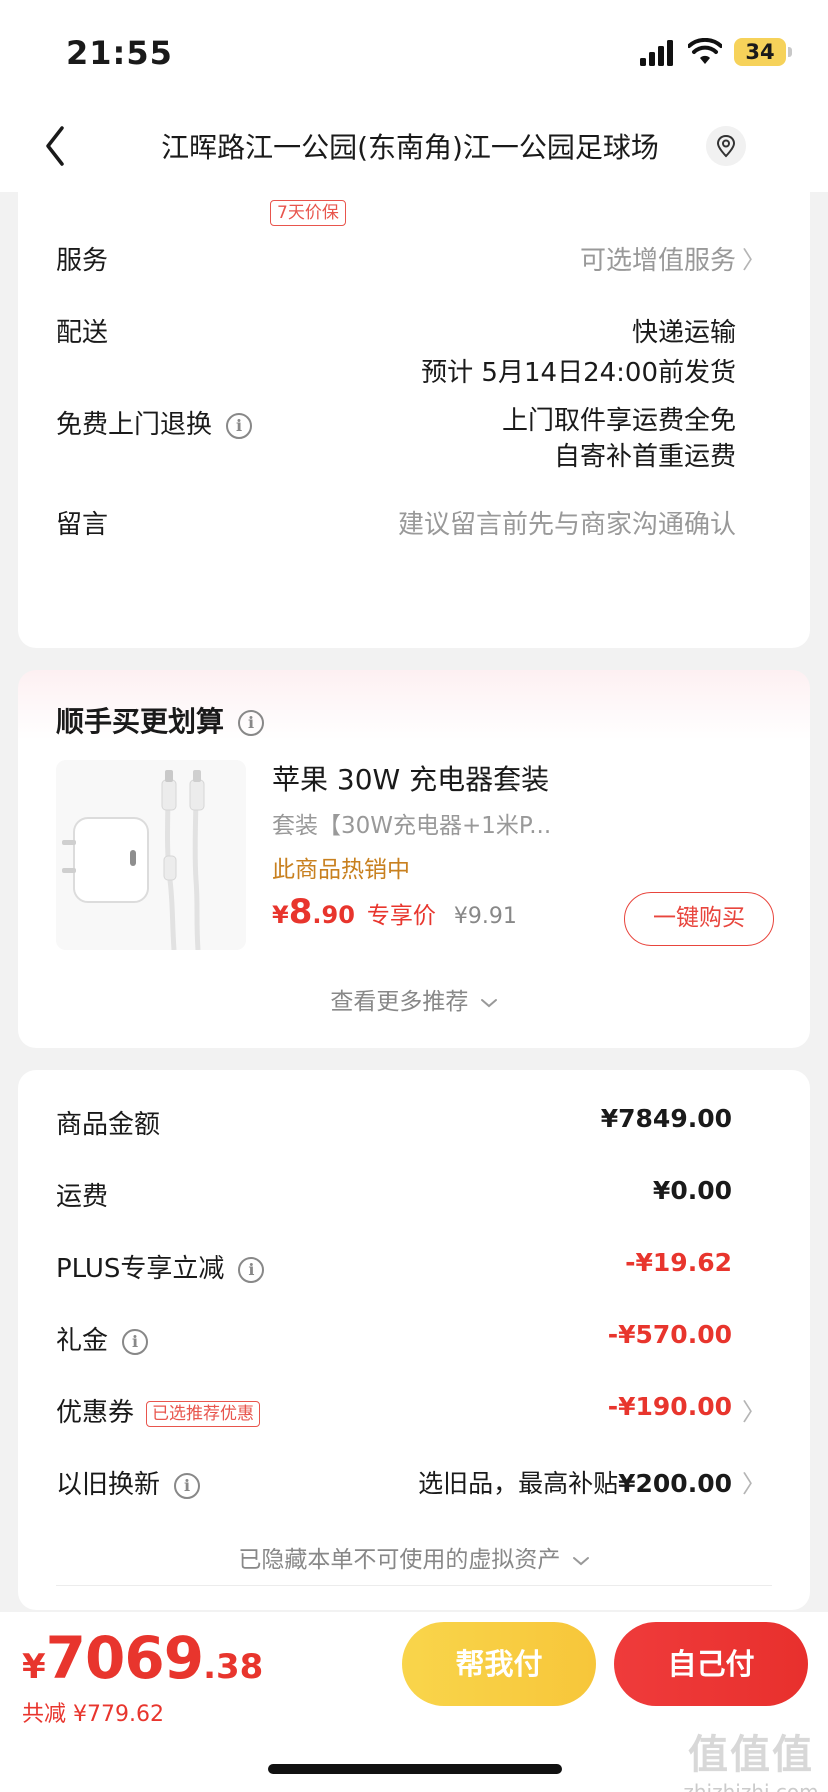 This screenshot has height=1792, width=828. I want to click on cellular-signal-icon, so click(656, 53).